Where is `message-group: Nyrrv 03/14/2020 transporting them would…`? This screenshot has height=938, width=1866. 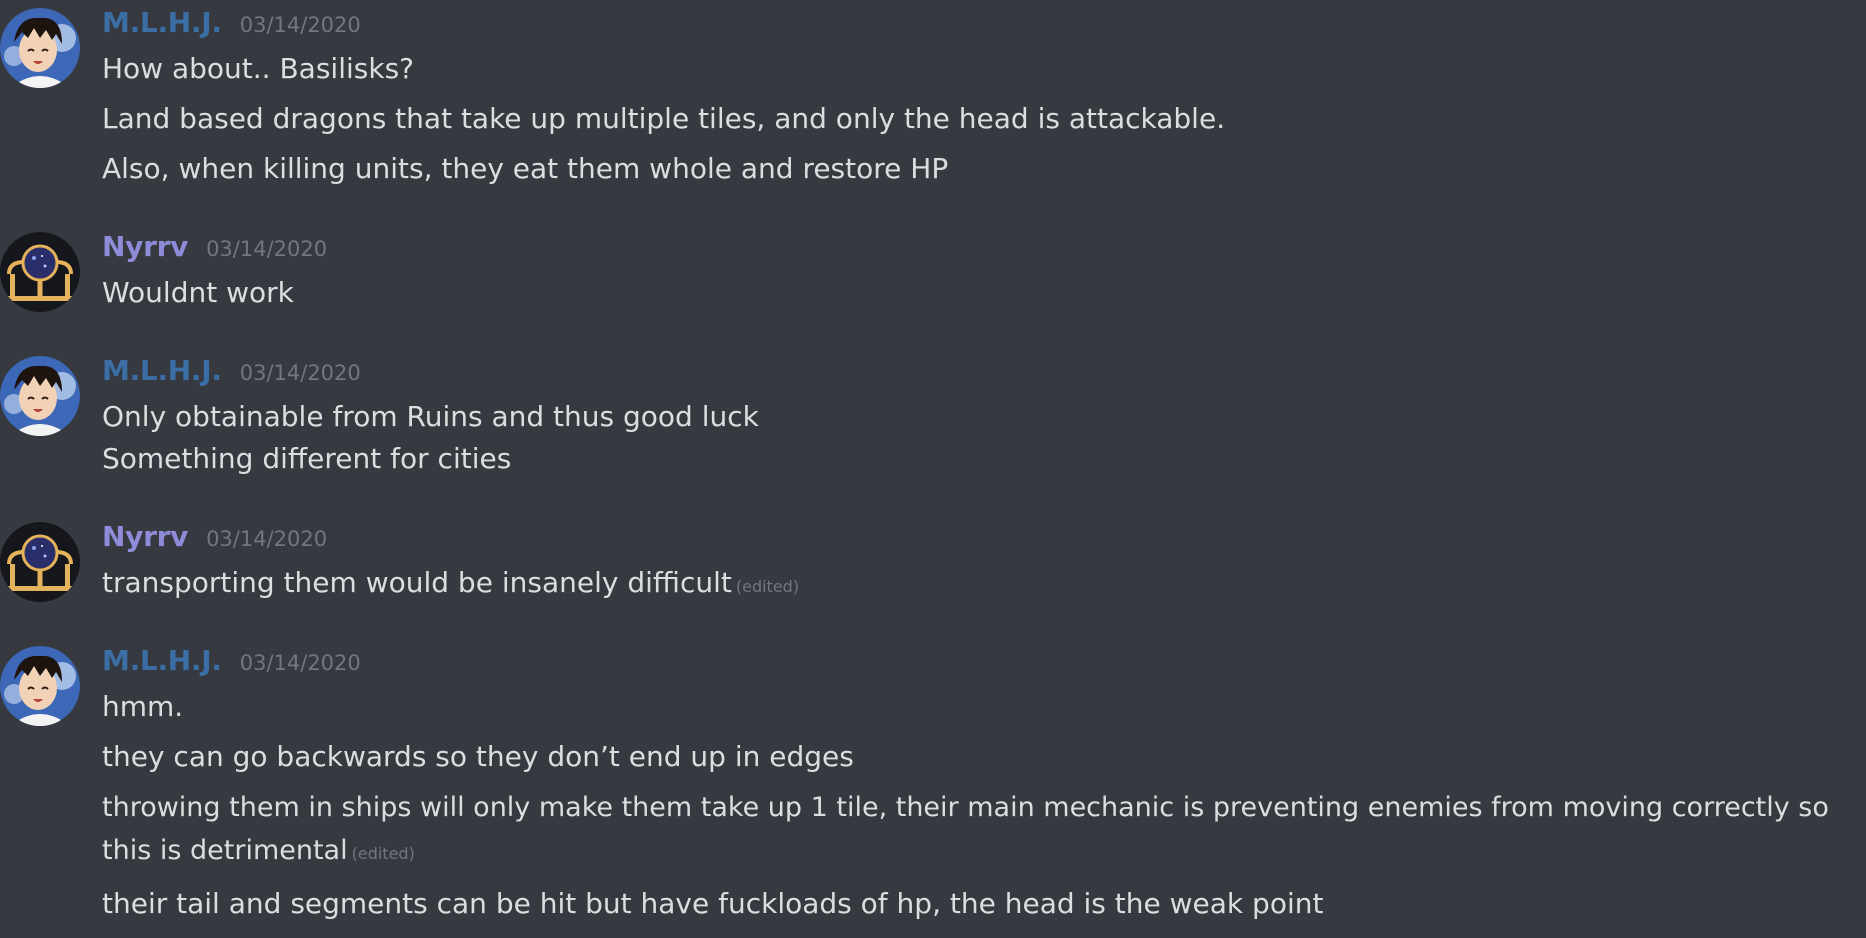
message-group: Nyrrv 03/14/2020 transporting them would… is located at coordinates (933, 564).